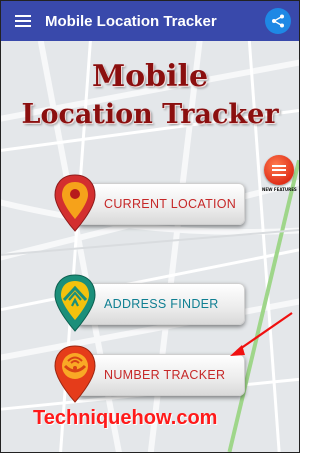 Image resolution: width=320 pixels, height=455 pixels. What do you see at coordinates (150, 114) in the screenshot?
I see `heading-line-2: Location Tracker` at bounding box center [150, 114].